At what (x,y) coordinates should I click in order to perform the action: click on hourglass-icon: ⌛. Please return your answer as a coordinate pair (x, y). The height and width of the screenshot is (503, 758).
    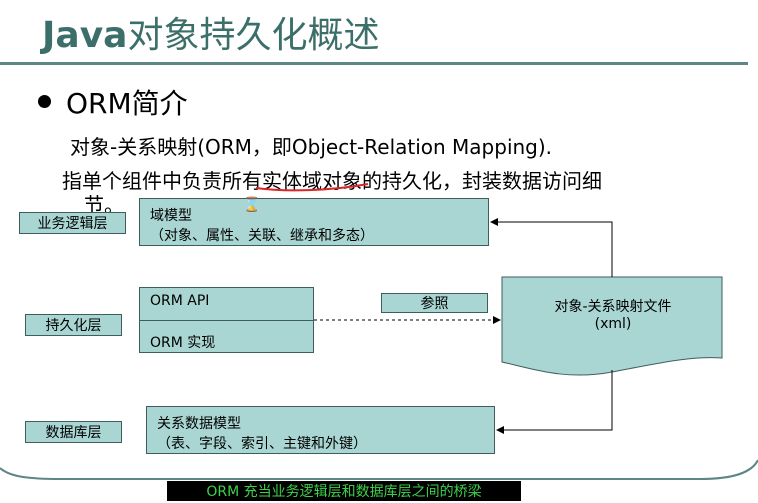
    Looking at the image, I should click on (252, 205).